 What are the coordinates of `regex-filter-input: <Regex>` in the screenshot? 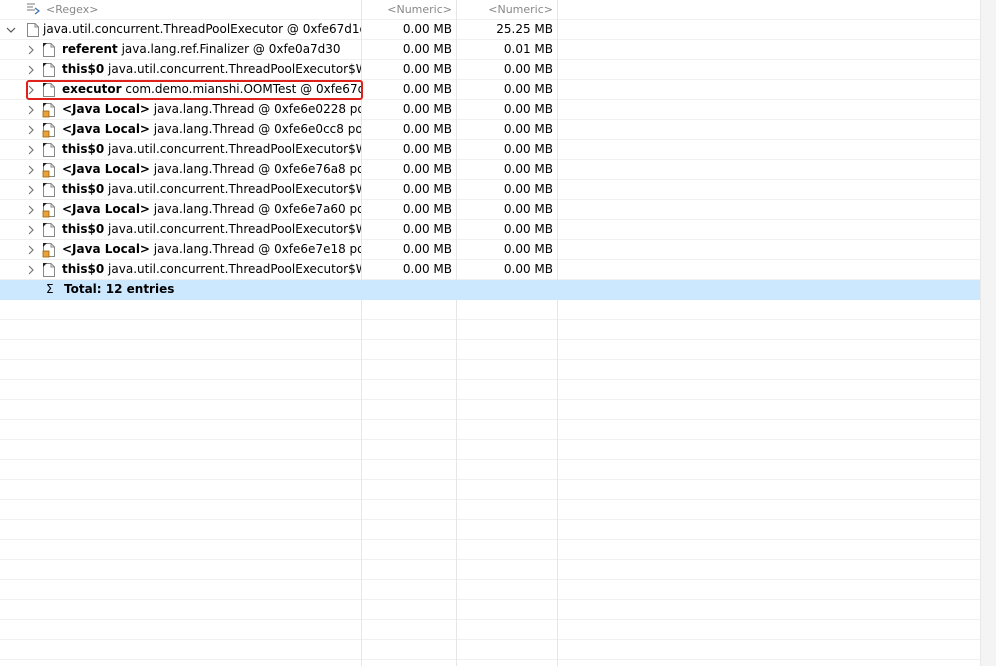 It's located at (72, 9).